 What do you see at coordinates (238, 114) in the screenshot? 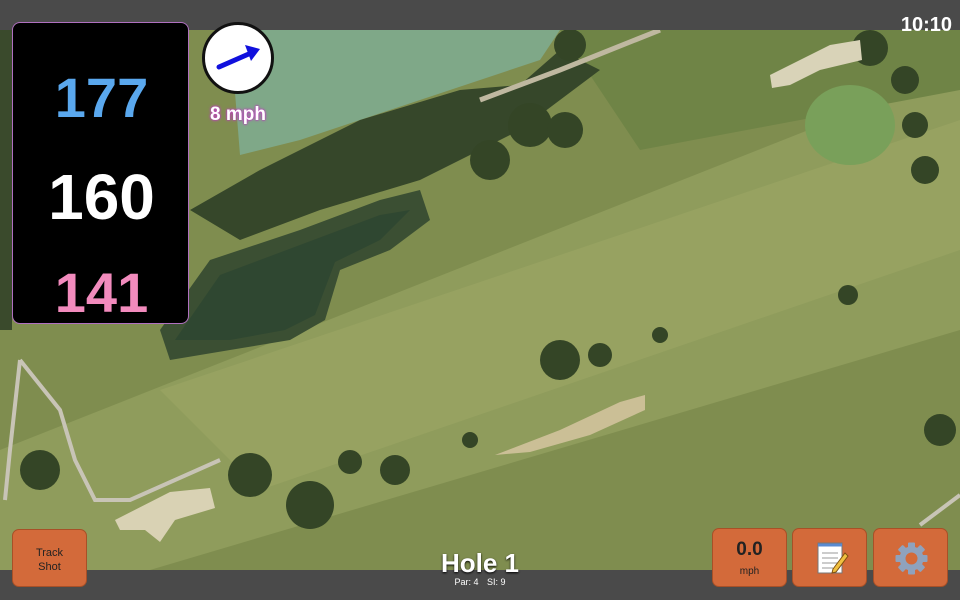
I see `wind-speed: 8 mph` at bounding box center [238, 114].